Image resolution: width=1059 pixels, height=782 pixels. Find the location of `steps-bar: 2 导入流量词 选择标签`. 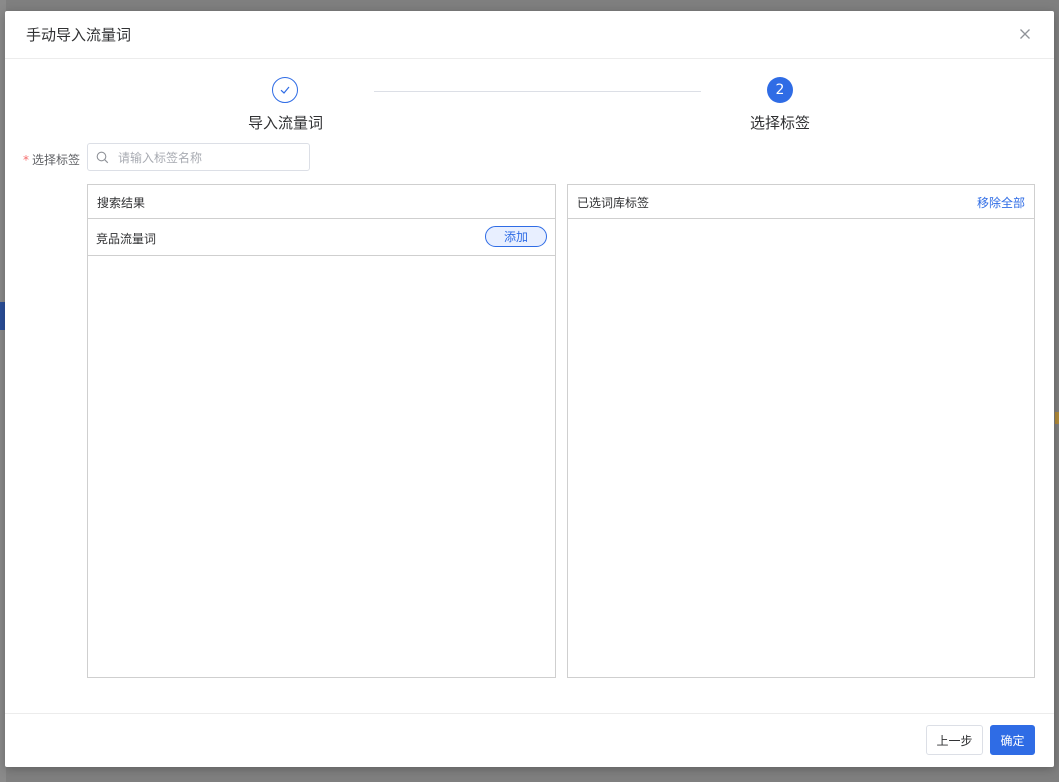

steps-bar: 2 导入流量词 选择标签 is located at coordinates (529, 107).